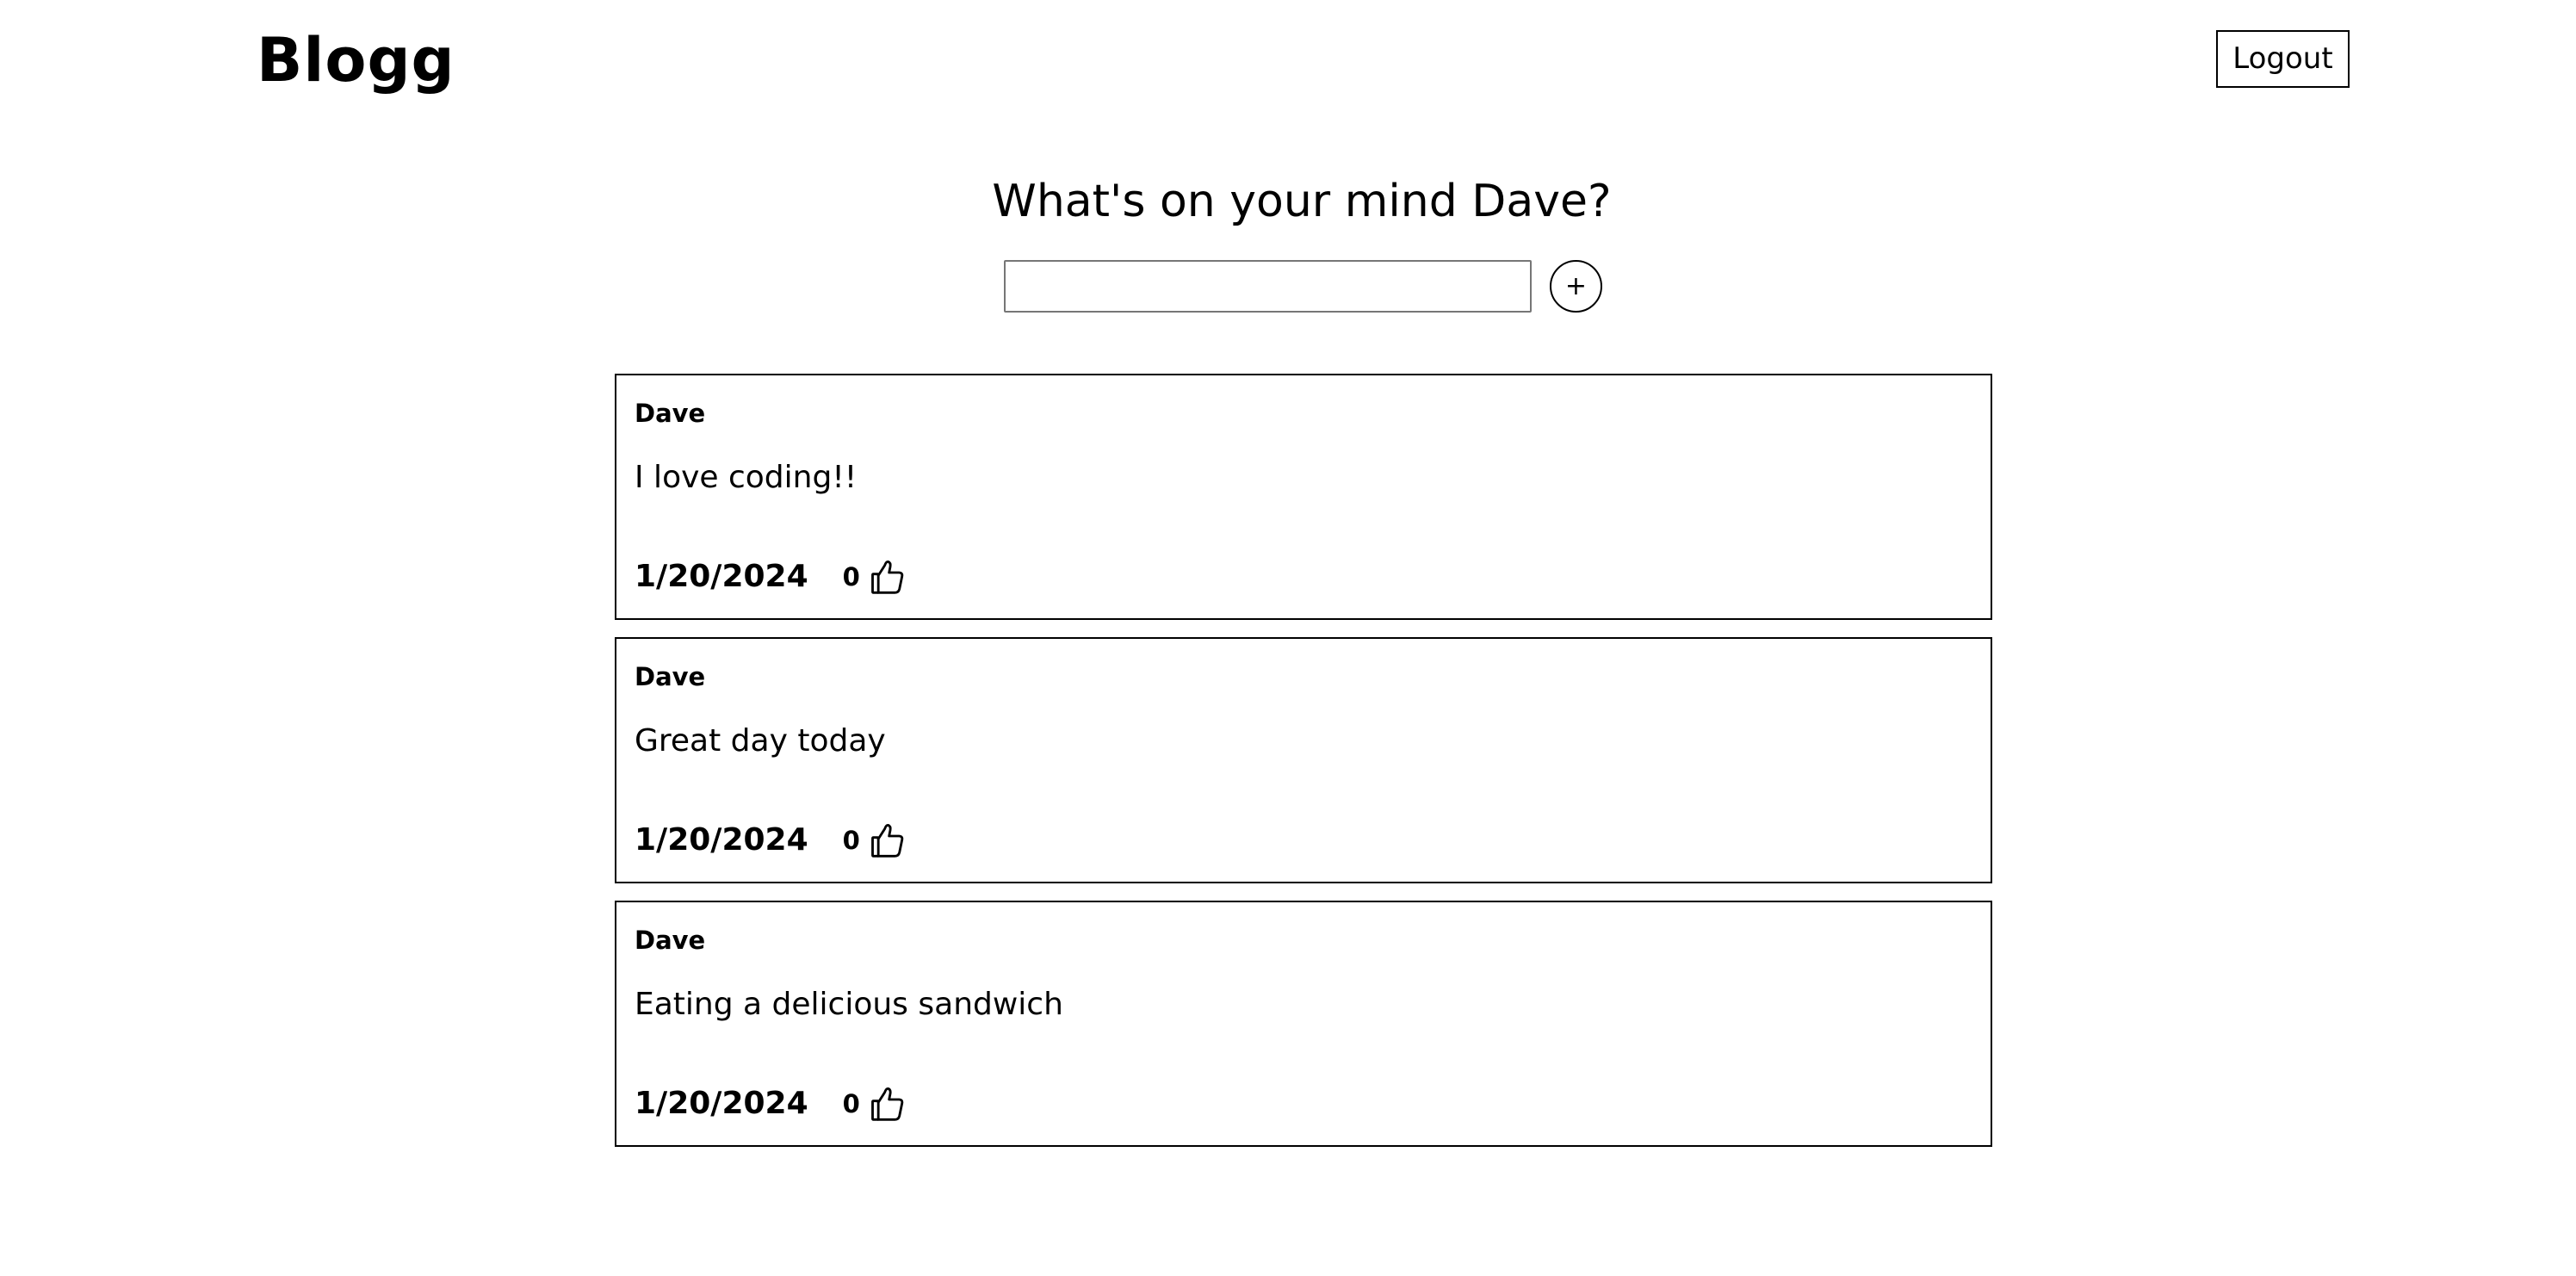 The width and height of the screenshot is (2576, 1276). Describe the element at coordinates (849, 1005) in the screenshot. I see `post-body: Eating a delicious sandwich` at that location.